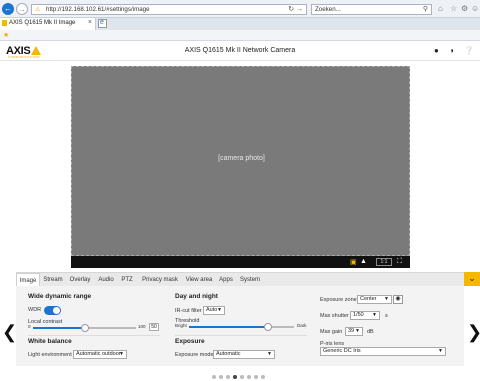 This screenshot has height=381, width=480. Describe the element at coordinates (24, 57) in the screenshot. I see `axis-logo-subtitle: COMMUNICATIONS` at that location.